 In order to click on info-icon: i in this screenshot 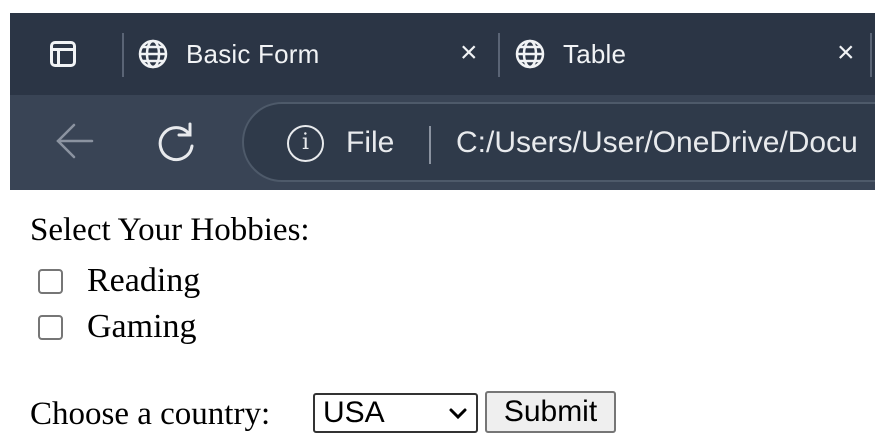, I will do `click(305, 143)`.